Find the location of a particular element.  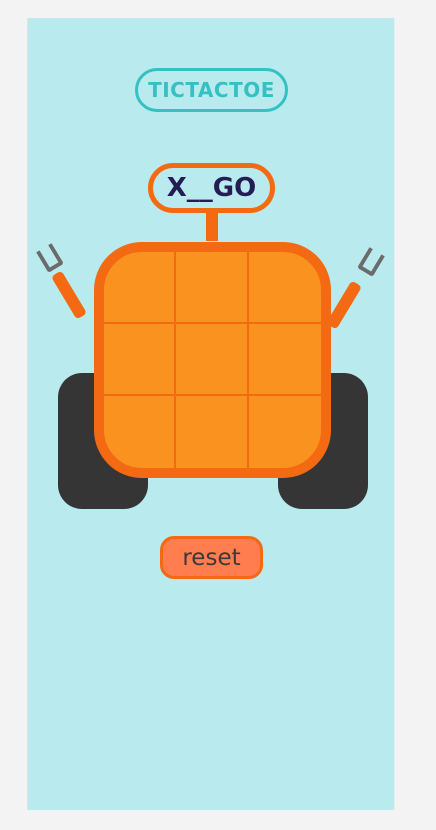

turn-status-text: X__GO is located at coordinates (211, 188).